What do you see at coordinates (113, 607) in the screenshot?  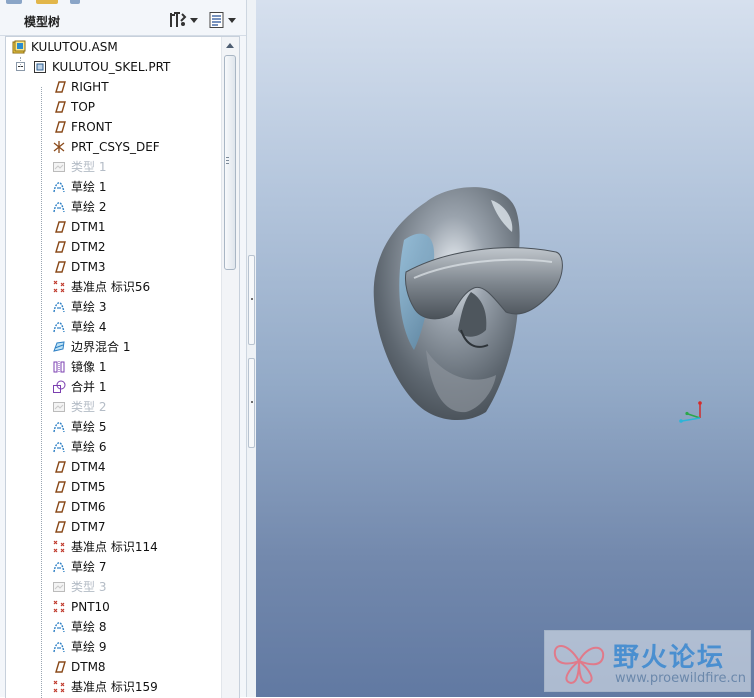 I see `tree-item: PNT10` at bounding box center [113, 607].